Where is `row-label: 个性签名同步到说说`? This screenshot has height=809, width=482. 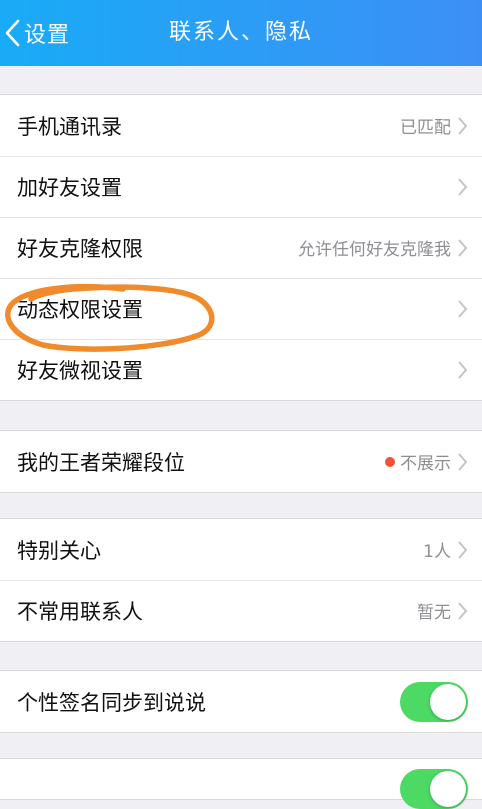 row-label: 个性签名同步到说说 is located at coordinates (111, 702).